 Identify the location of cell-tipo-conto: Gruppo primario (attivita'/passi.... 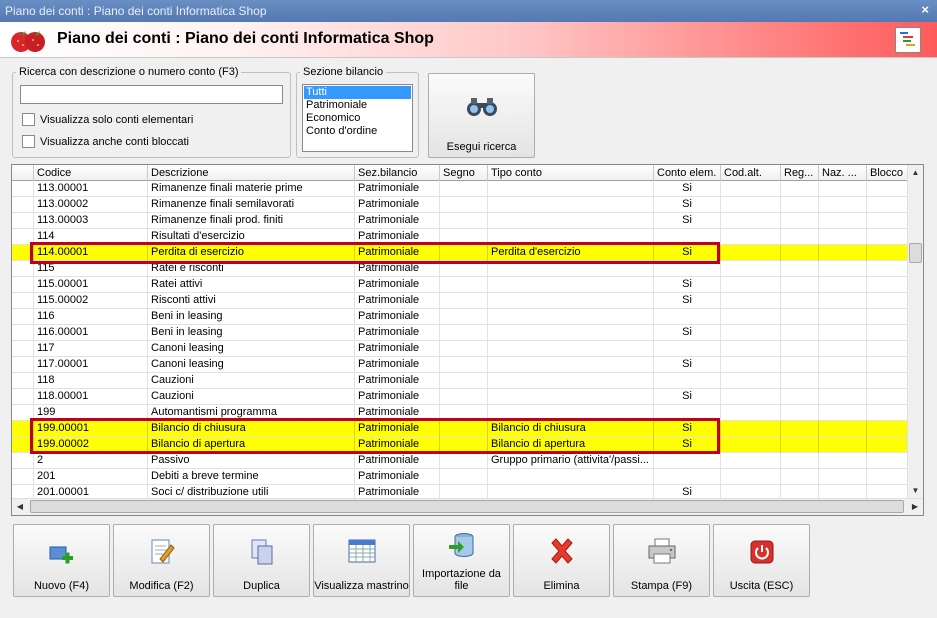
(571, 461).